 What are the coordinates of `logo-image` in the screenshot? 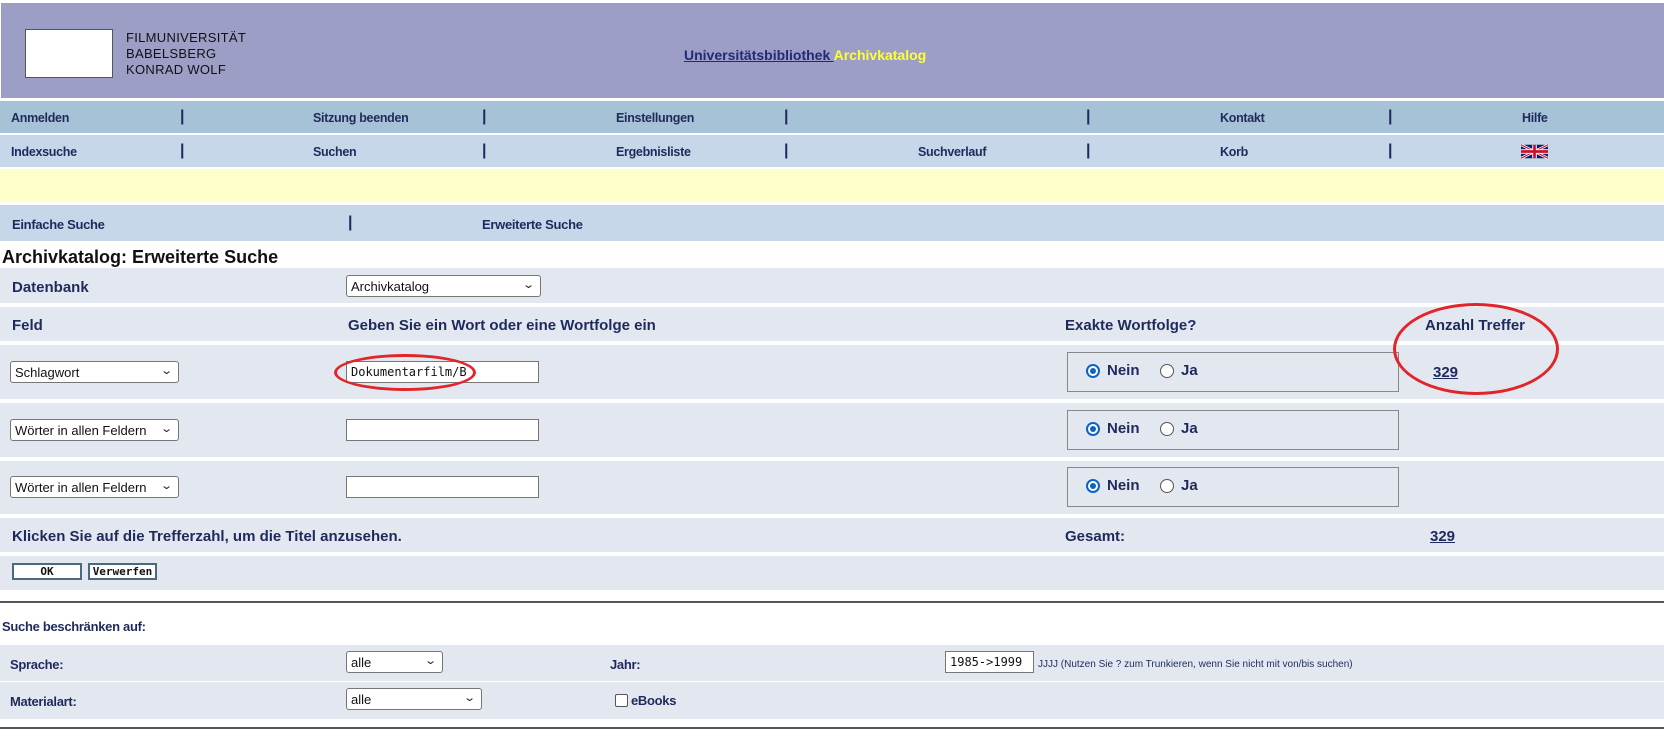 It's located at (69, 53).